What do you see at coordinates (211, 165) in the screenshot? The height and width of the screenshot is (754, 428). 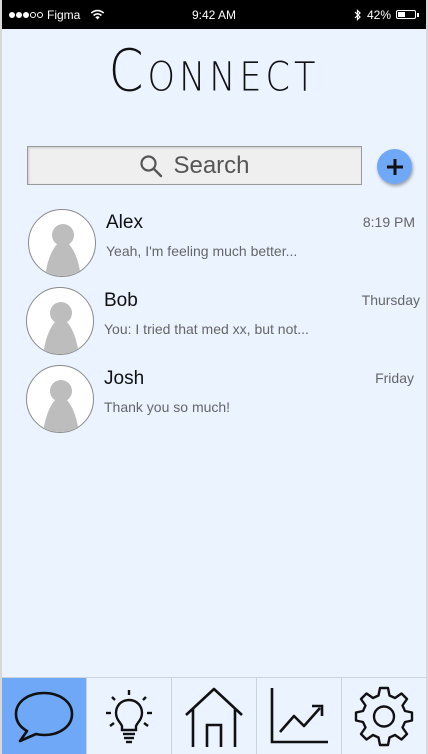 I see `search-placeholder: Search` at bounding box center [211, 165].